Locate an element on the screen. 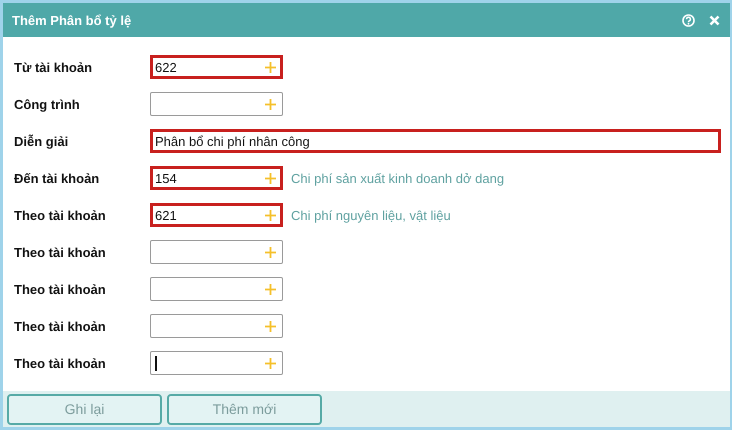  description-field: Phân bổ chi phí nhân công is located at coordinates (435, 141).